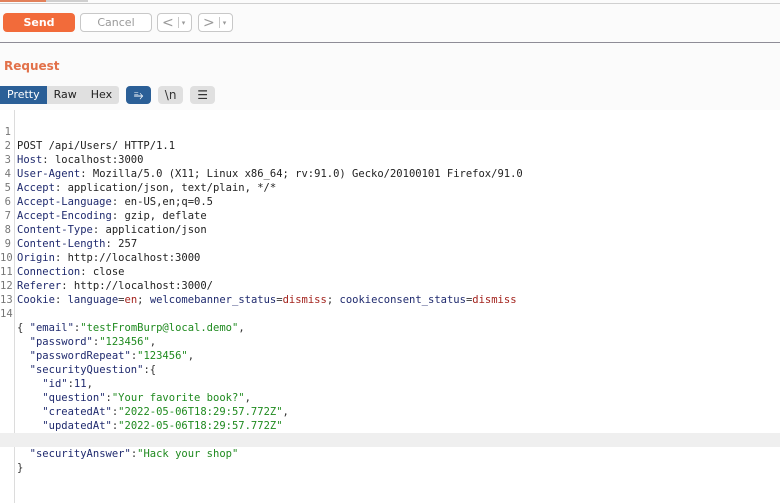 The width and height of the screenshot is (780, 503). I want to click on chevron-right-icon: >, so click(209, 22).